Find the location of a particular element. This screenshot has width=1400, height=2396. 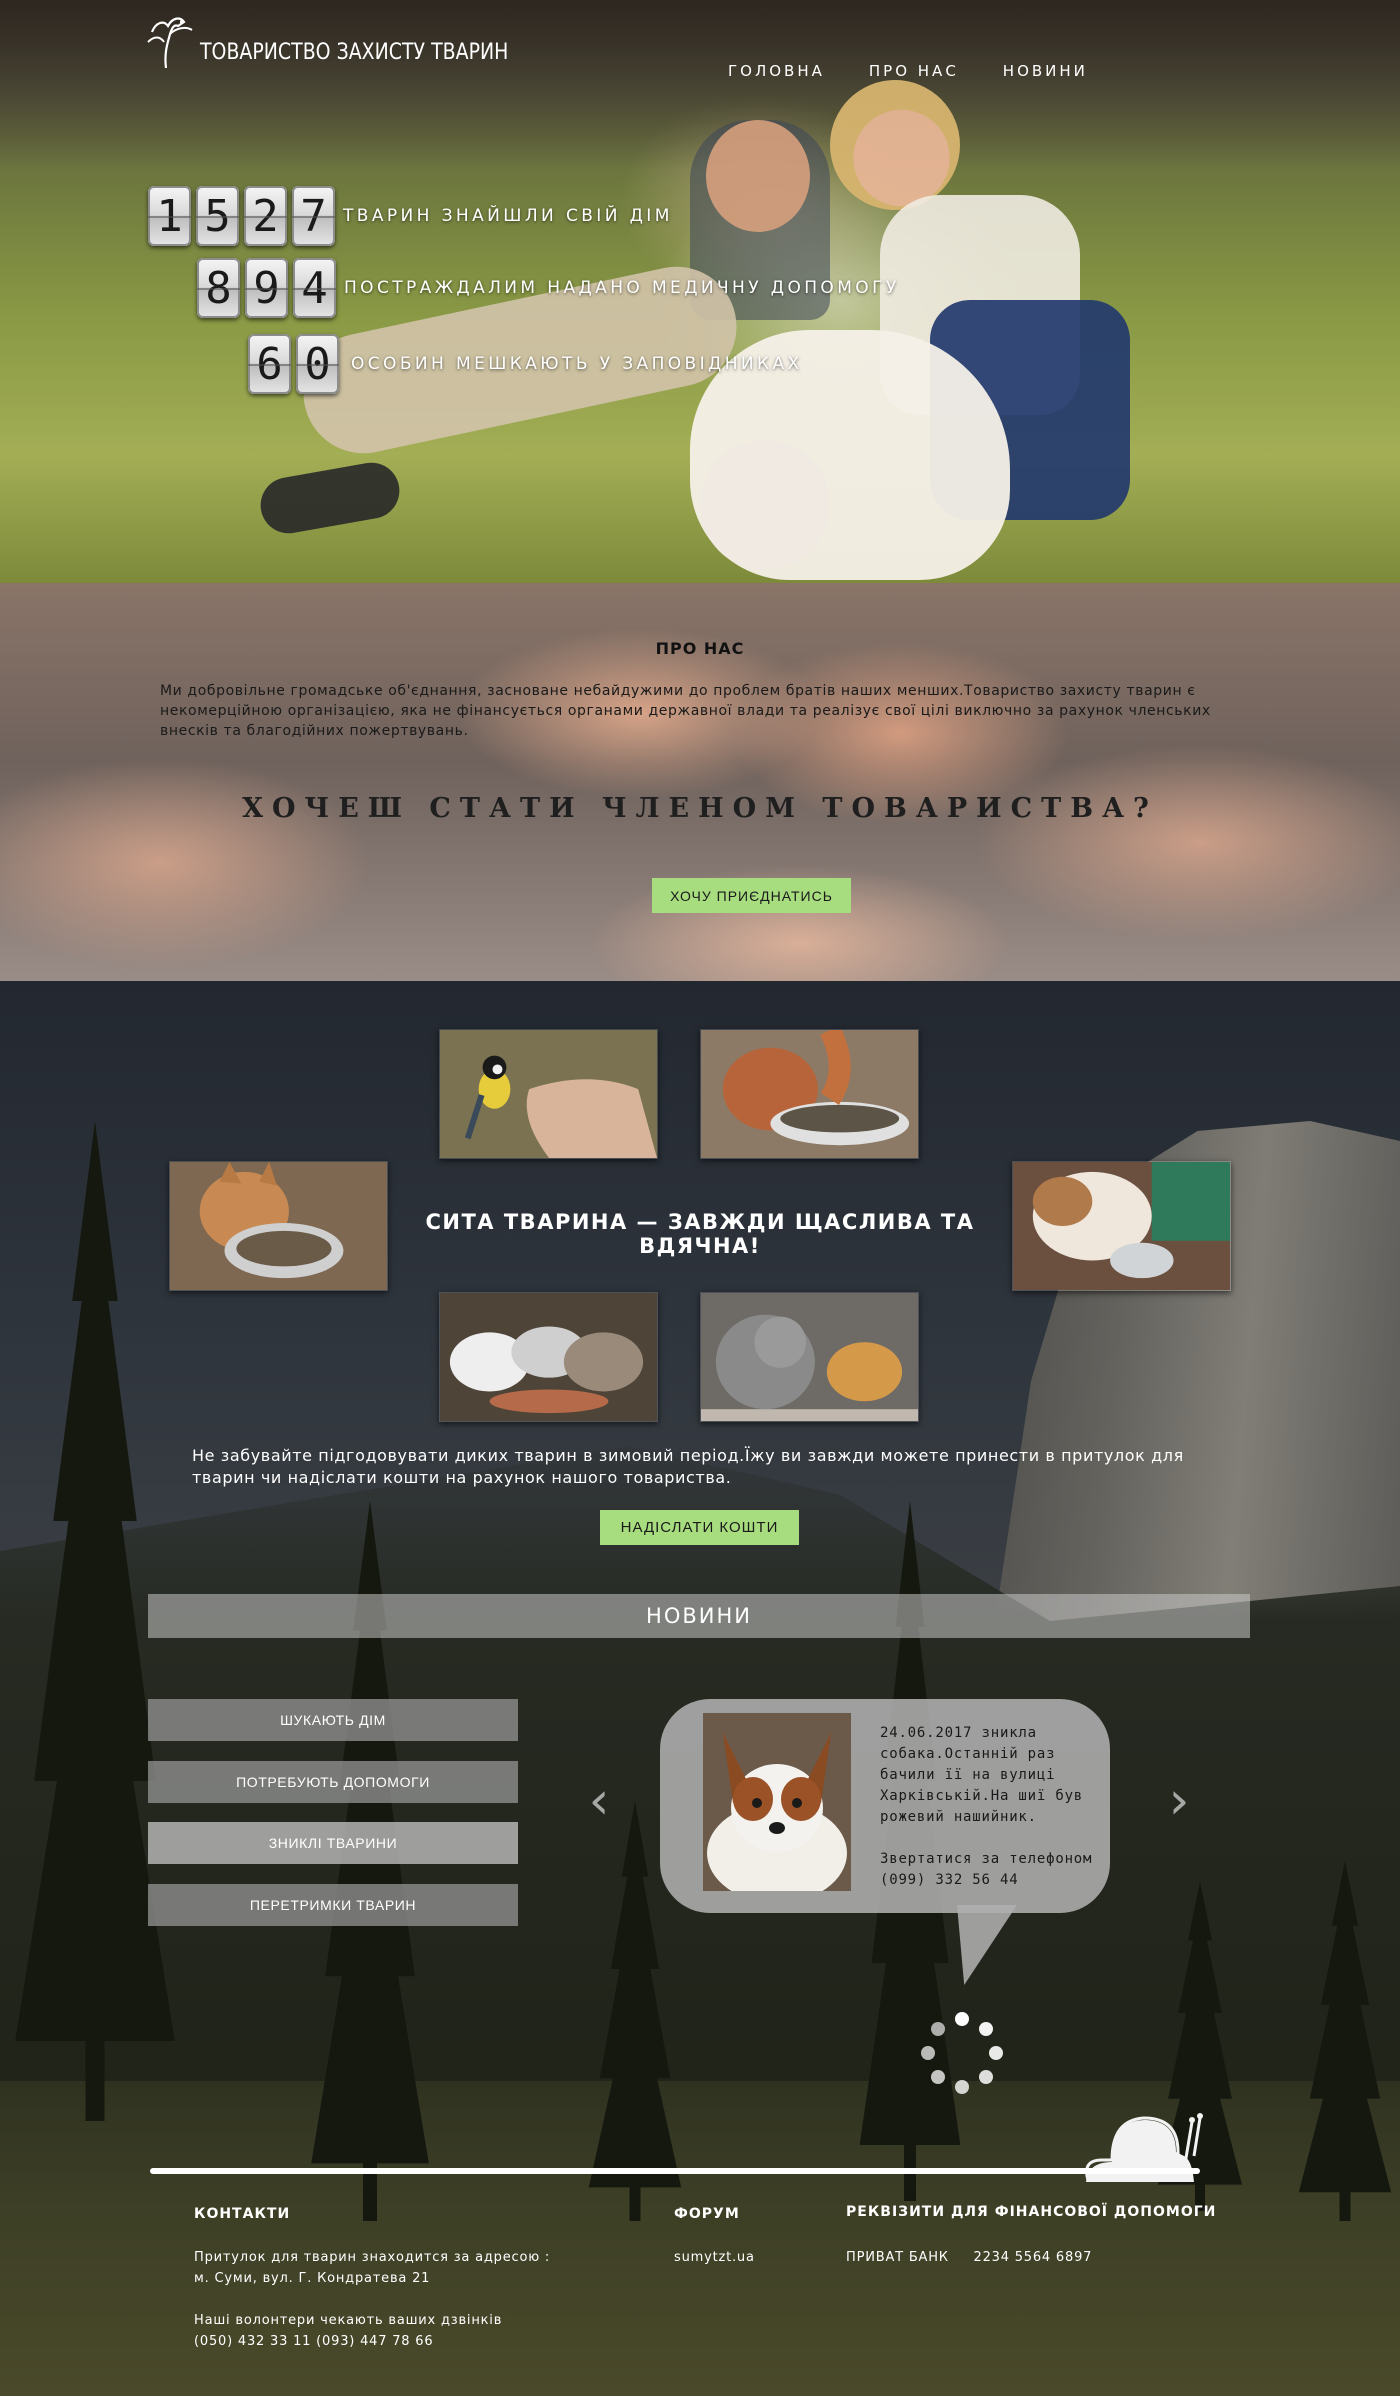

news-category-lost-animals: ЗНИКЛІ ТВАРИНИ is located at coordinates (333, 1843).